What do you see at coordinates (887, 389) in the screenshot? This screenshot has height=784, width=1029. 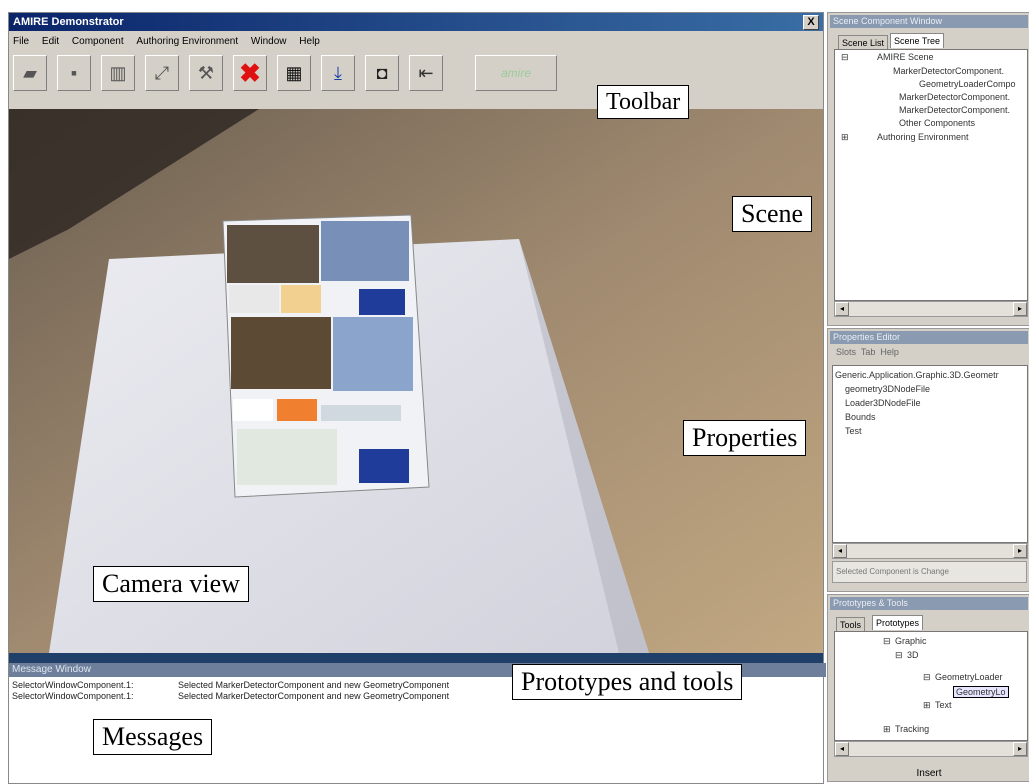 I see `property-item: geometry3DNodeFile` at bounding box center [887, 389].